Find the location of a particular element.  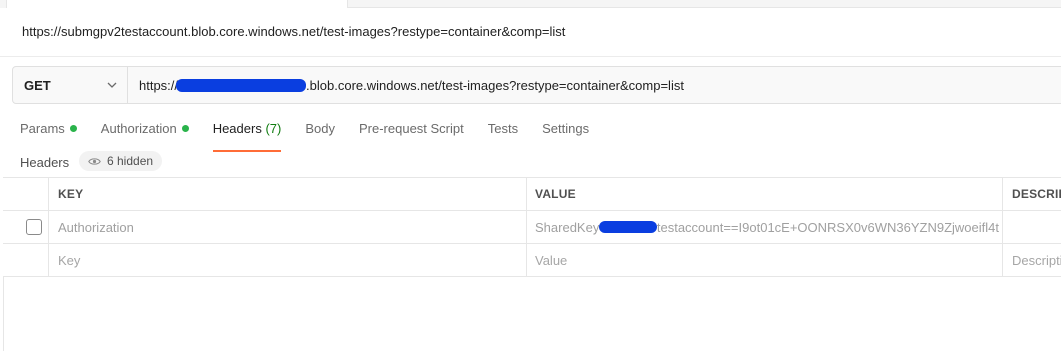

tab-headers: Headers (7) is located at coordinates (247, 136).